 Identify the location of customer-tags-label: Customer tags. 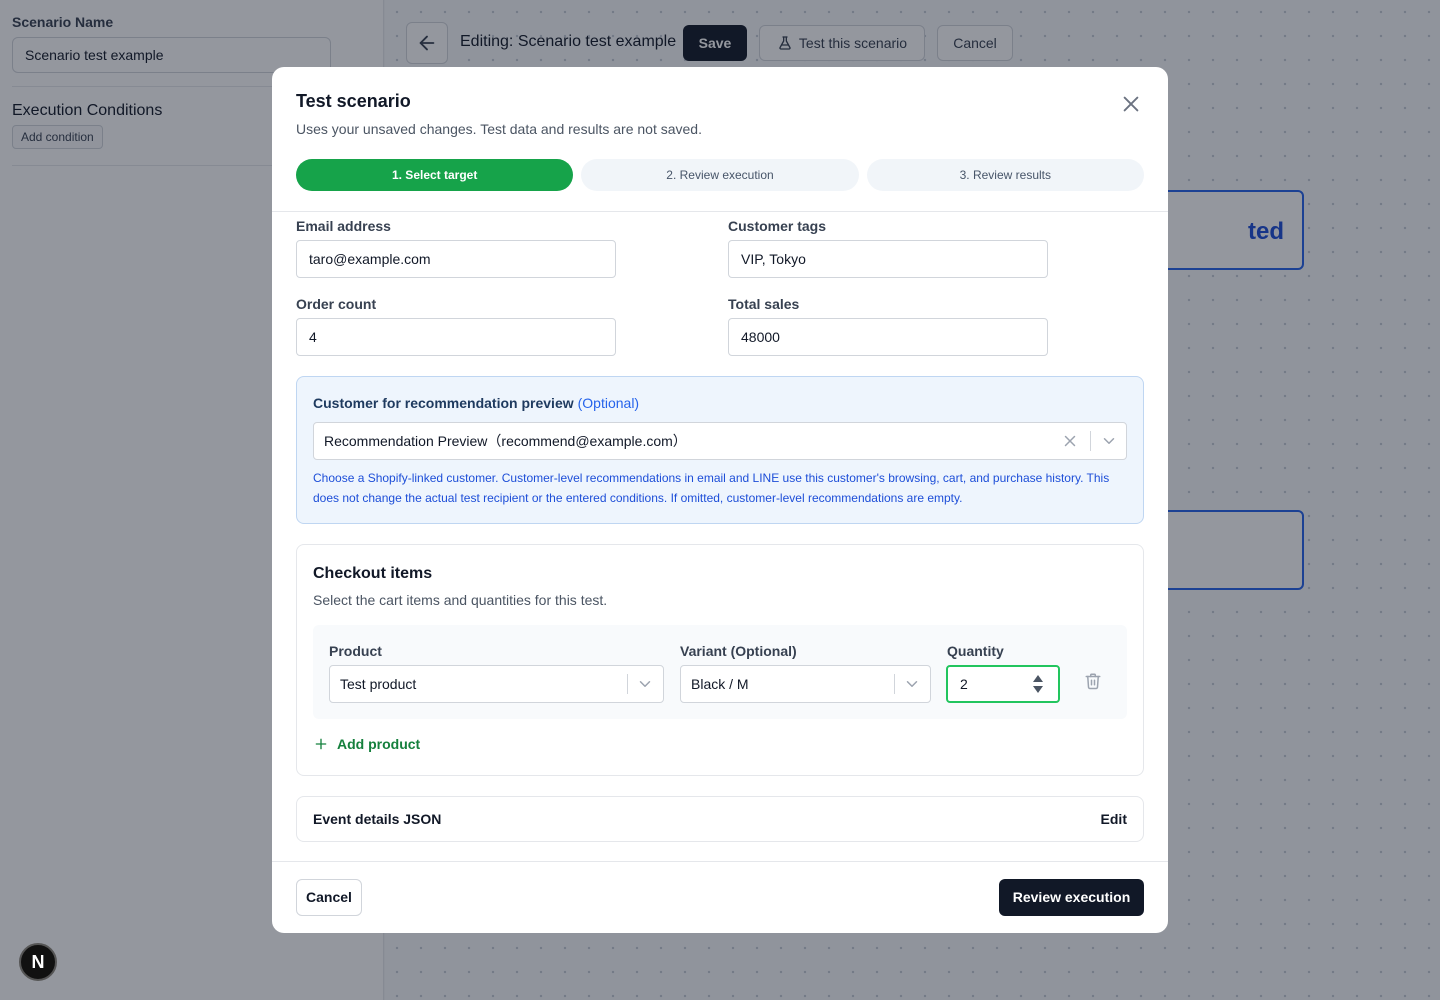
(777, 226).